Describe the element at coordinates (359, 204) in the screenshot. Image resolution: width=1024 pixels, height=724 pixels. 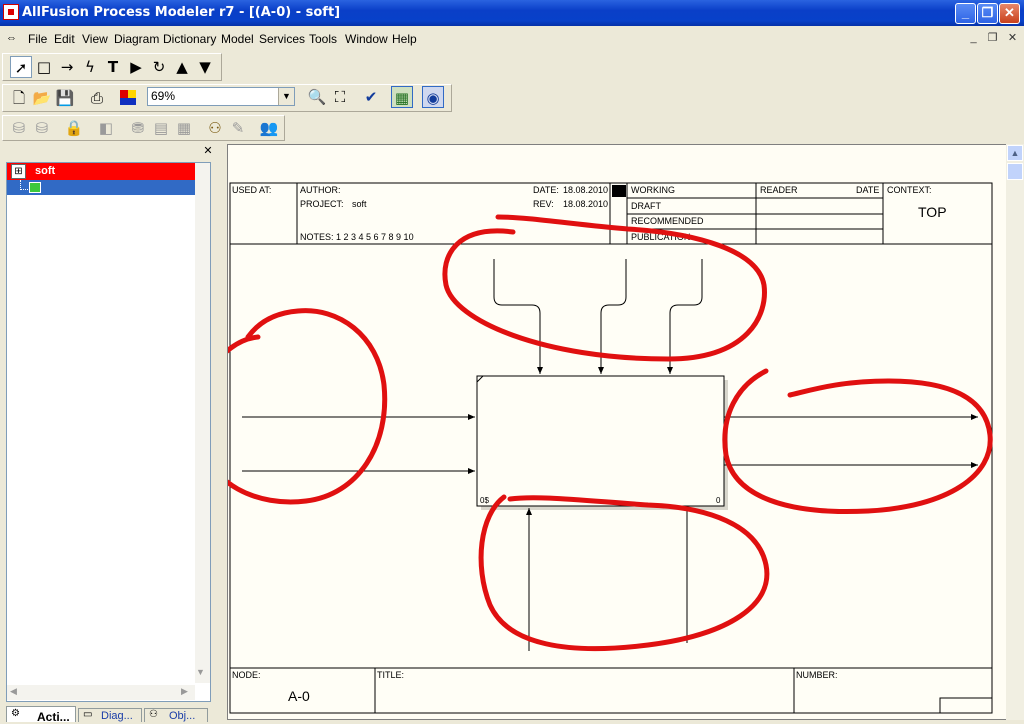
I see `project-value: soft` at that location.